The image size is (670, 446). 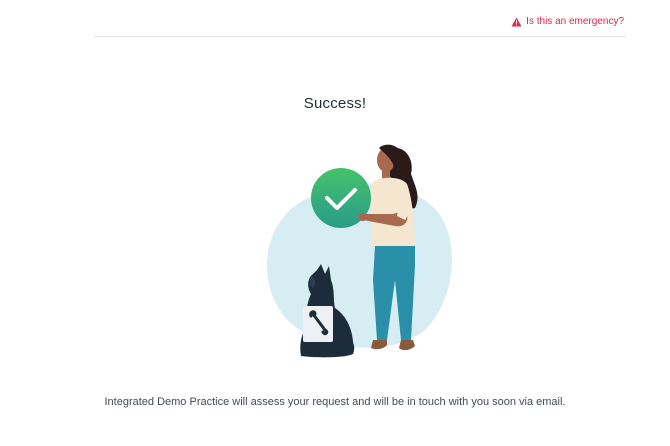 I want to click on emergency-link-label: Is this an emergency?, so click(x=575, y=21).